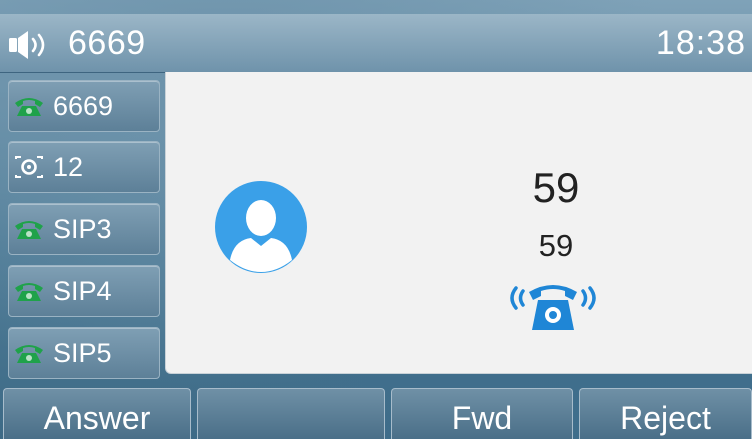 This screenshot has height=447, width=752. I want to click on line-key-label: SIP4, so click(82, 291).